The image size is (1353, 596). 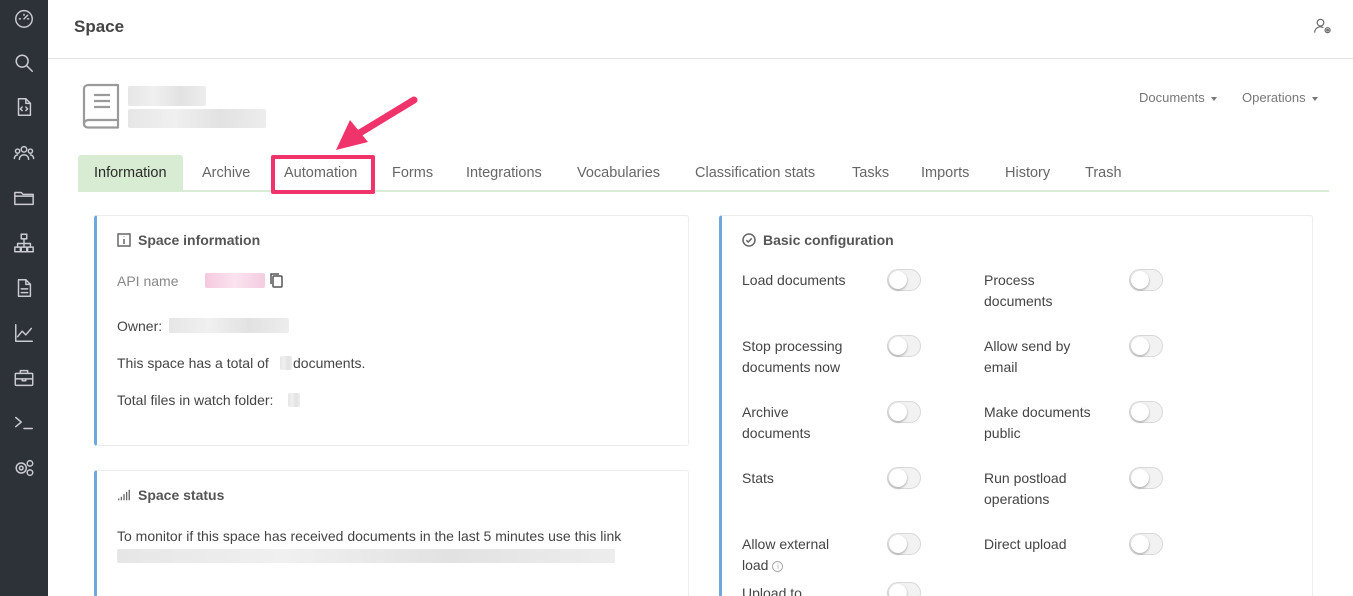 I want to click on tab-classification-stats: Classification stats, so click(x=755, y=173).